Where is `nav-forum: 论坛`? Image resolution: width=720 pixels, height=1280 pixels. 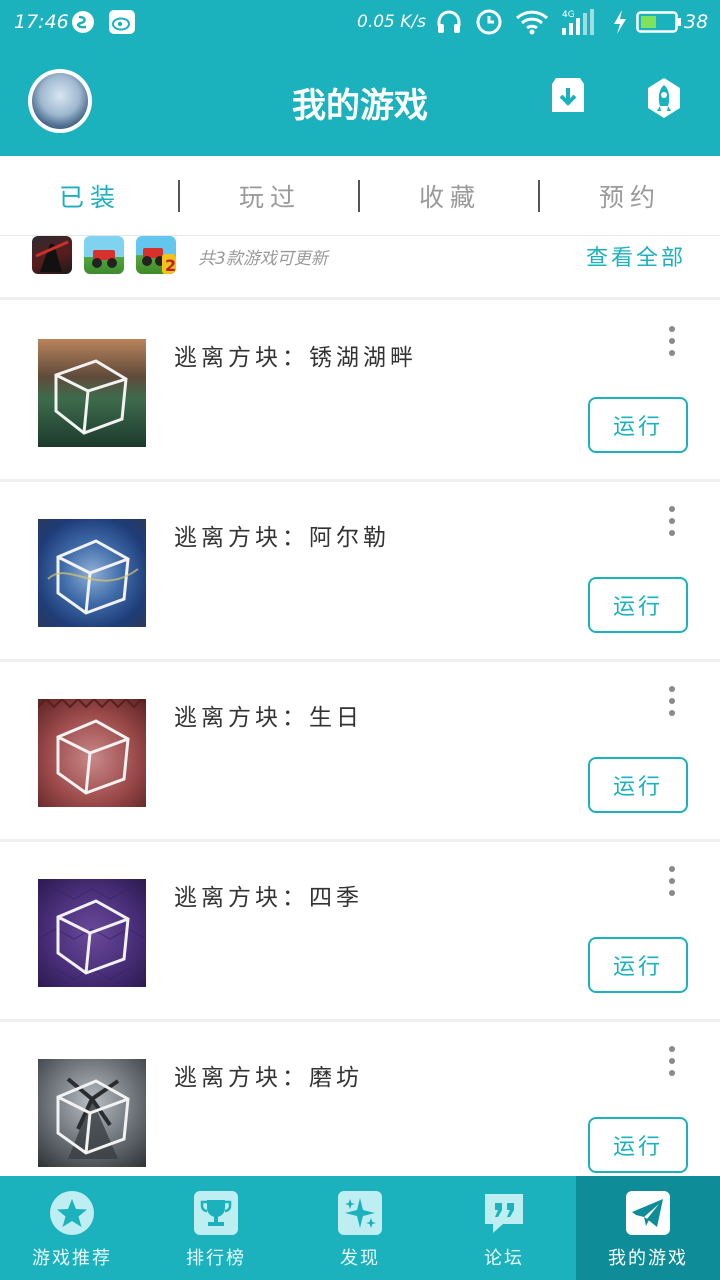 nav-forum: 论坛 is located at coordinates (504, 1228).